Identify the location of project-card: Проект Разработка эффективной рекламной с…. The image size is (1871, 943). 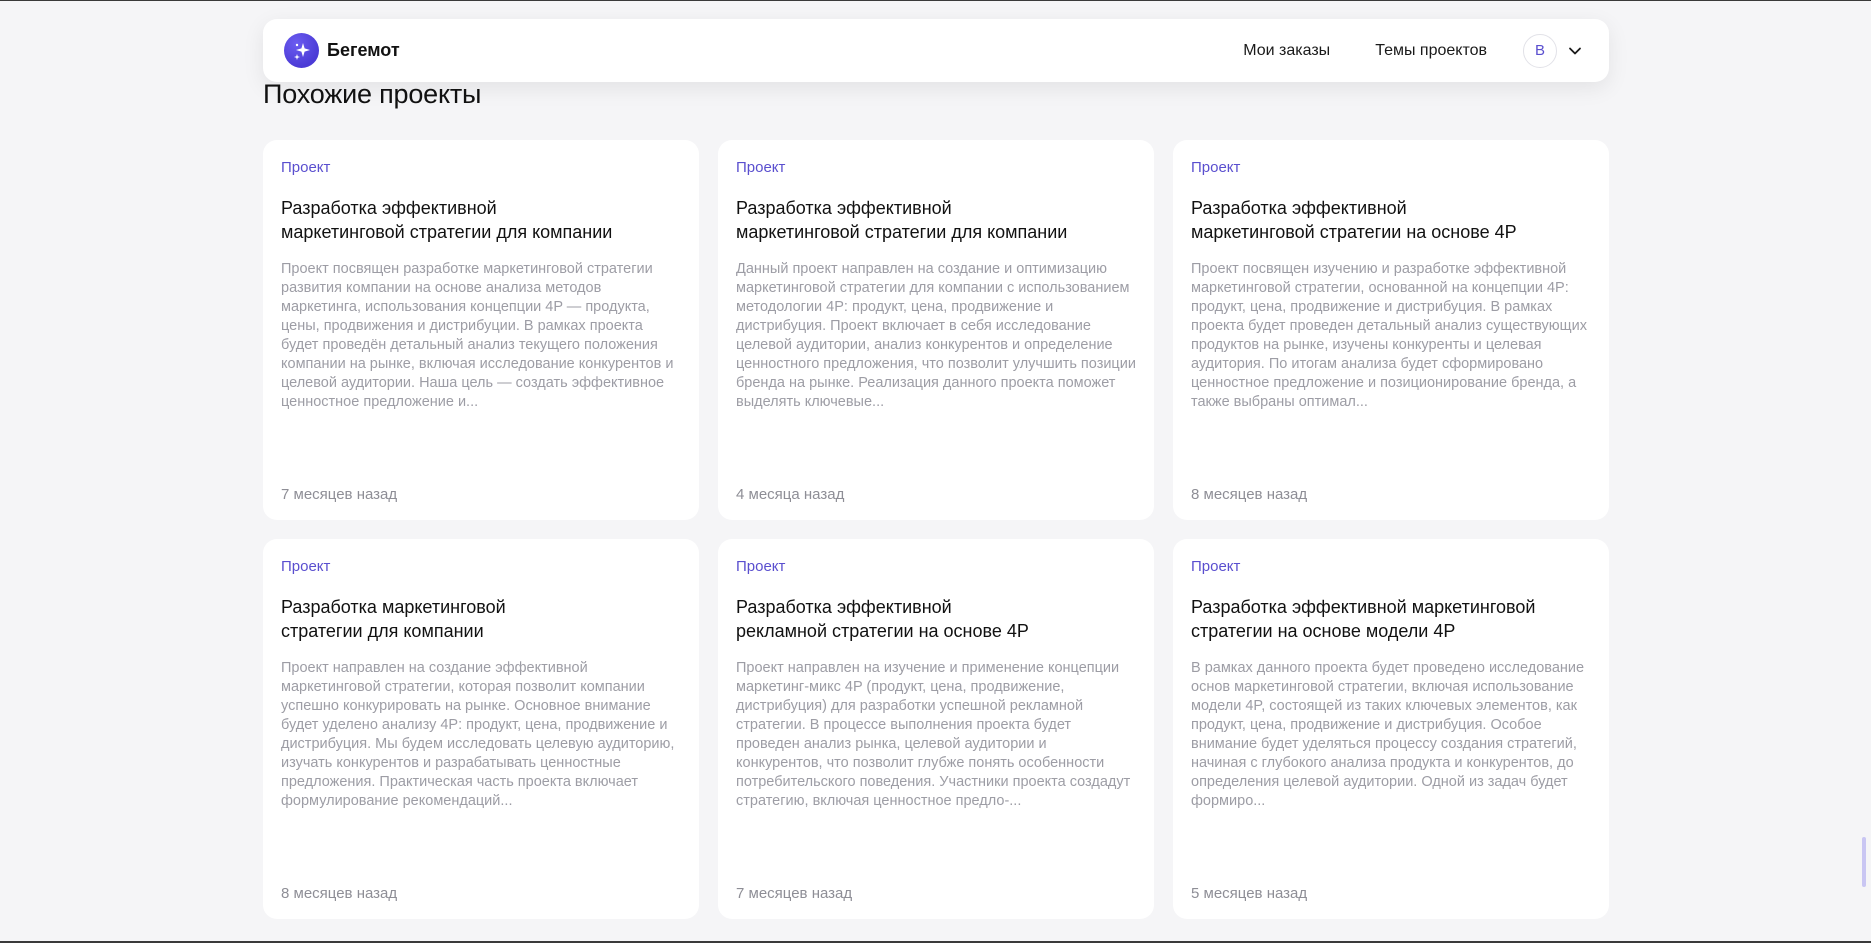
(936, 729).